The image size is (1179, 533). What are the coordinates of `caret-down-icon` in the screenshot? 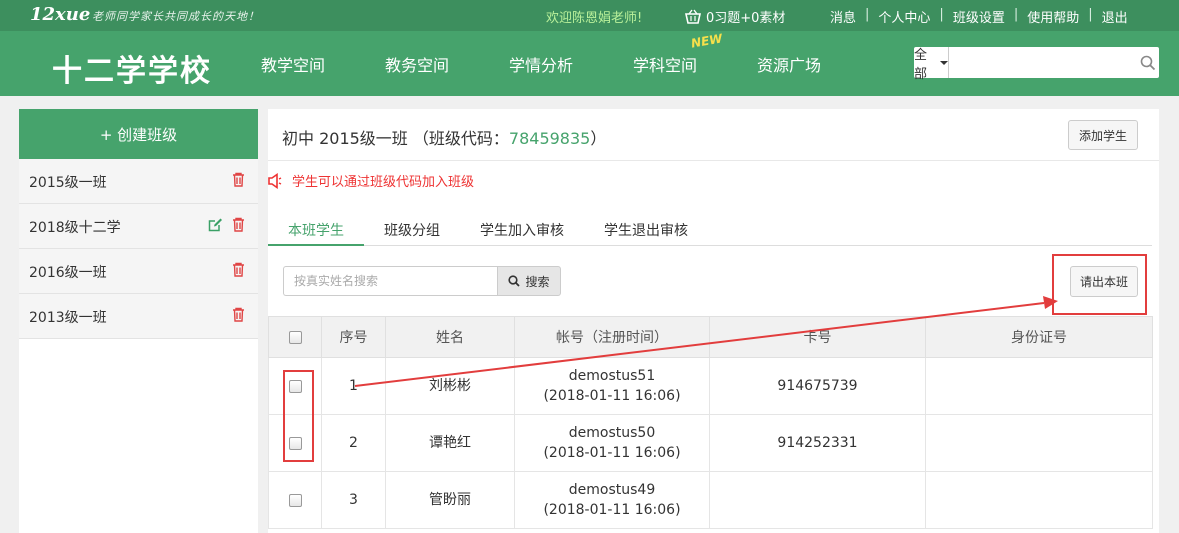 It's located at (944, 62).